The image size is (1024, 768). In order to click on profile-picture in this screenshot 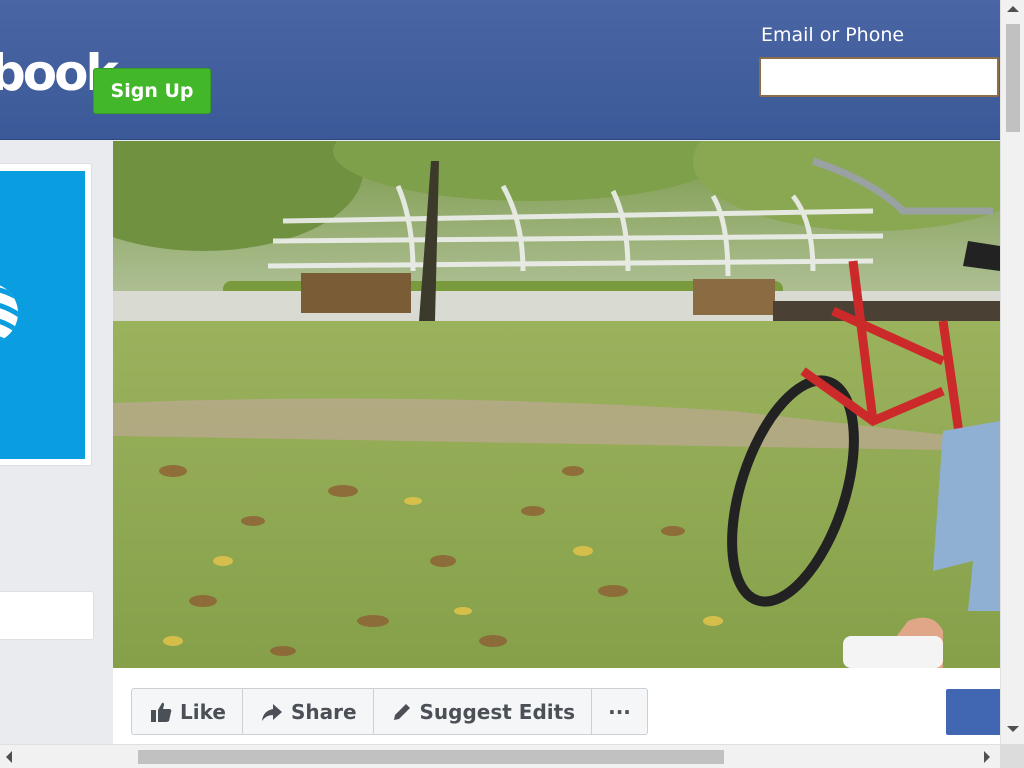, I will do `click(42, 315)`.